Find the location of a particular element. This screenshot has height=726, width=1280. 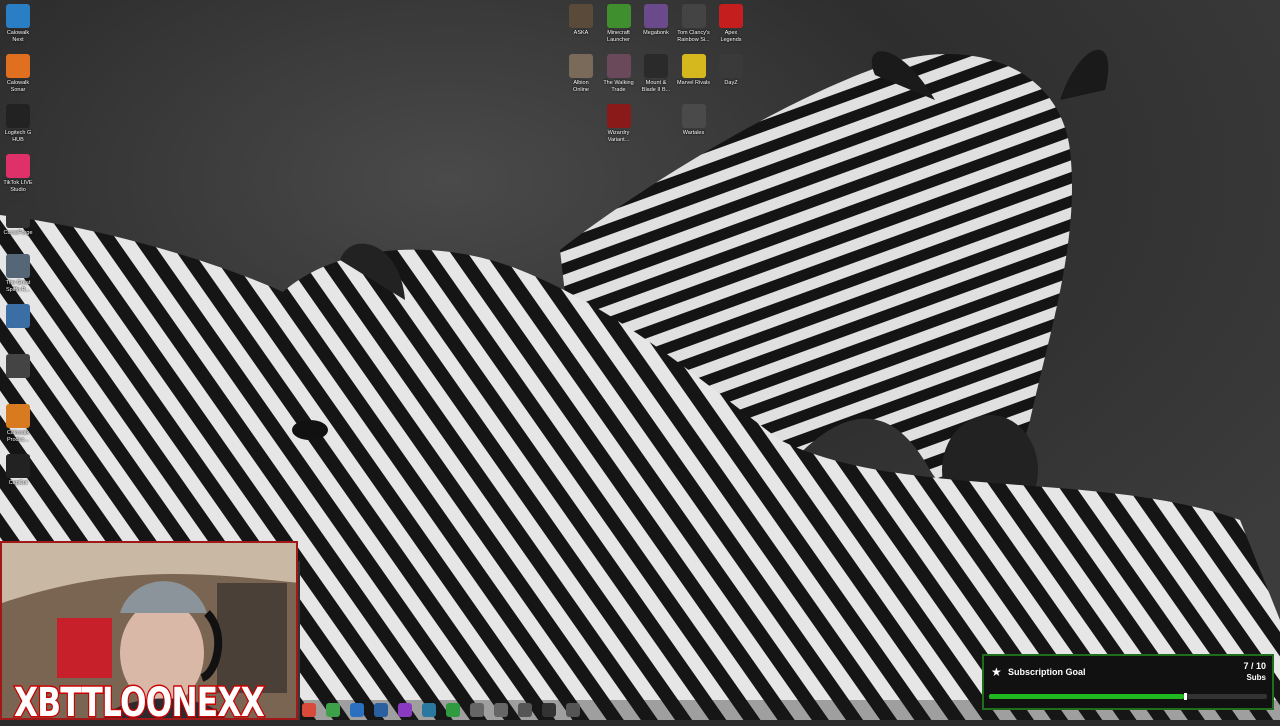

desktop-icon-left-label: Logitech G HUB is located at coordinates (18, 136).